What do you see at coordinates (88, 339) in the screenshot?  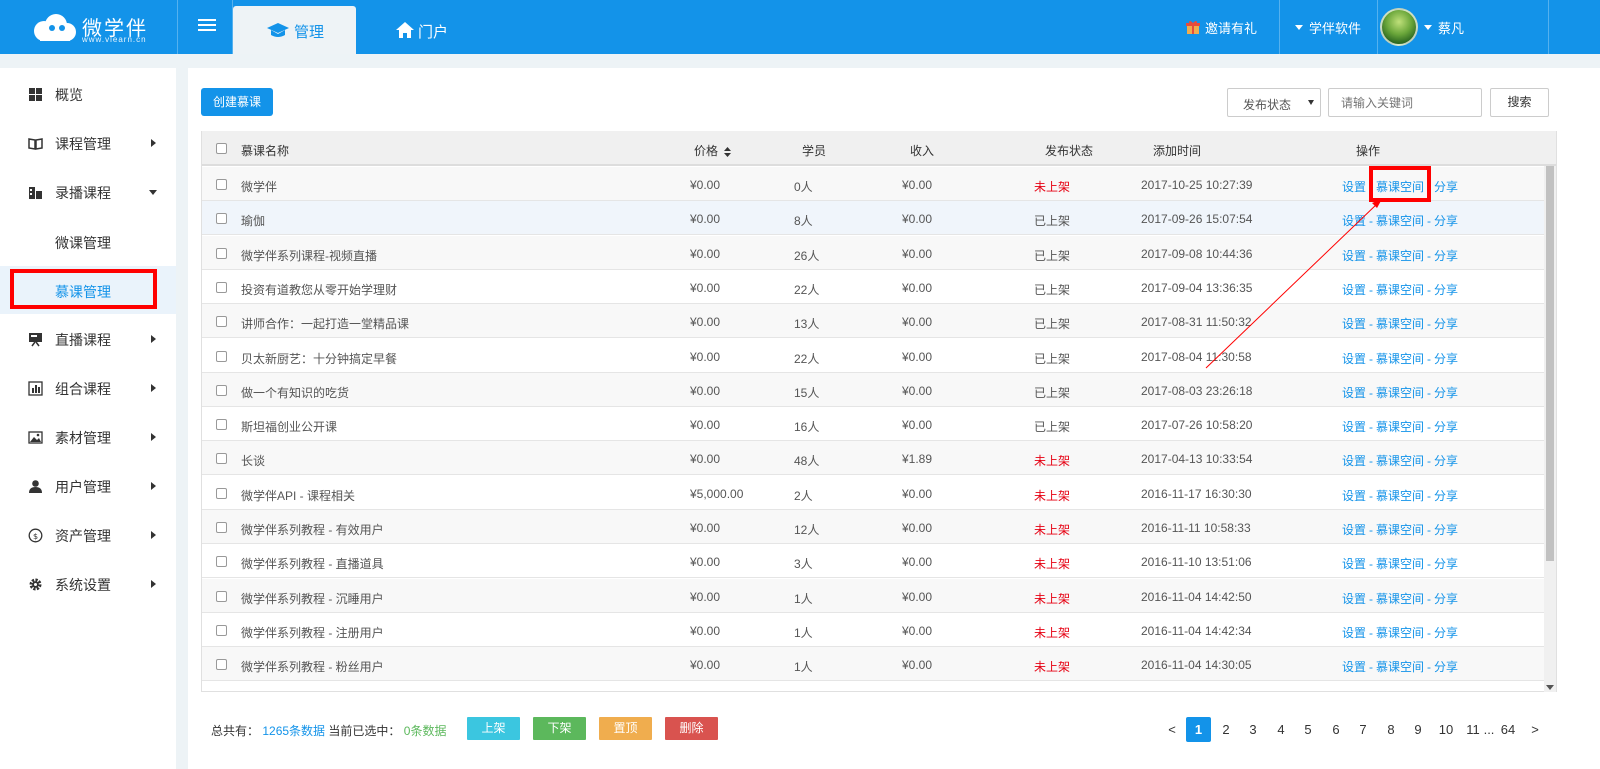 I see `sidebar-item-live: 直播课程` at bounding box center [88, 339].